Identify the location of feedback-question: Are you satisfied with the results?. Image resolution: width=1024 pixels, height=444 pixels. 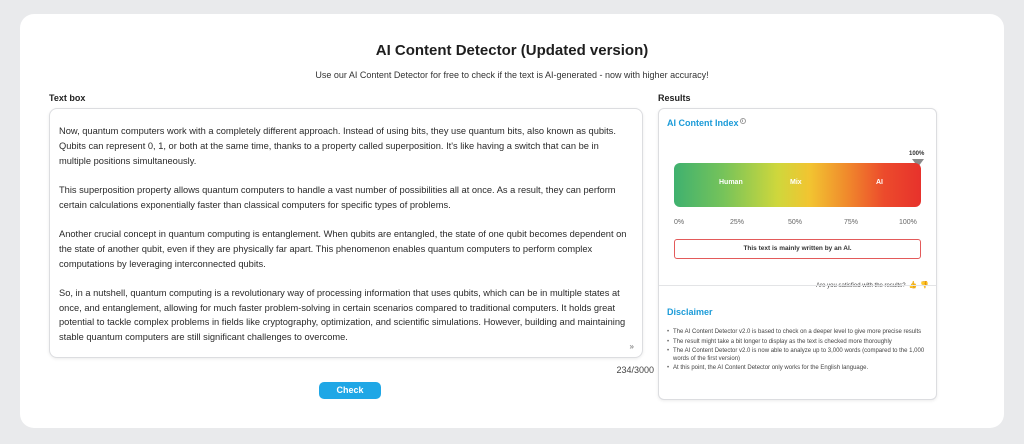
(861, 286).